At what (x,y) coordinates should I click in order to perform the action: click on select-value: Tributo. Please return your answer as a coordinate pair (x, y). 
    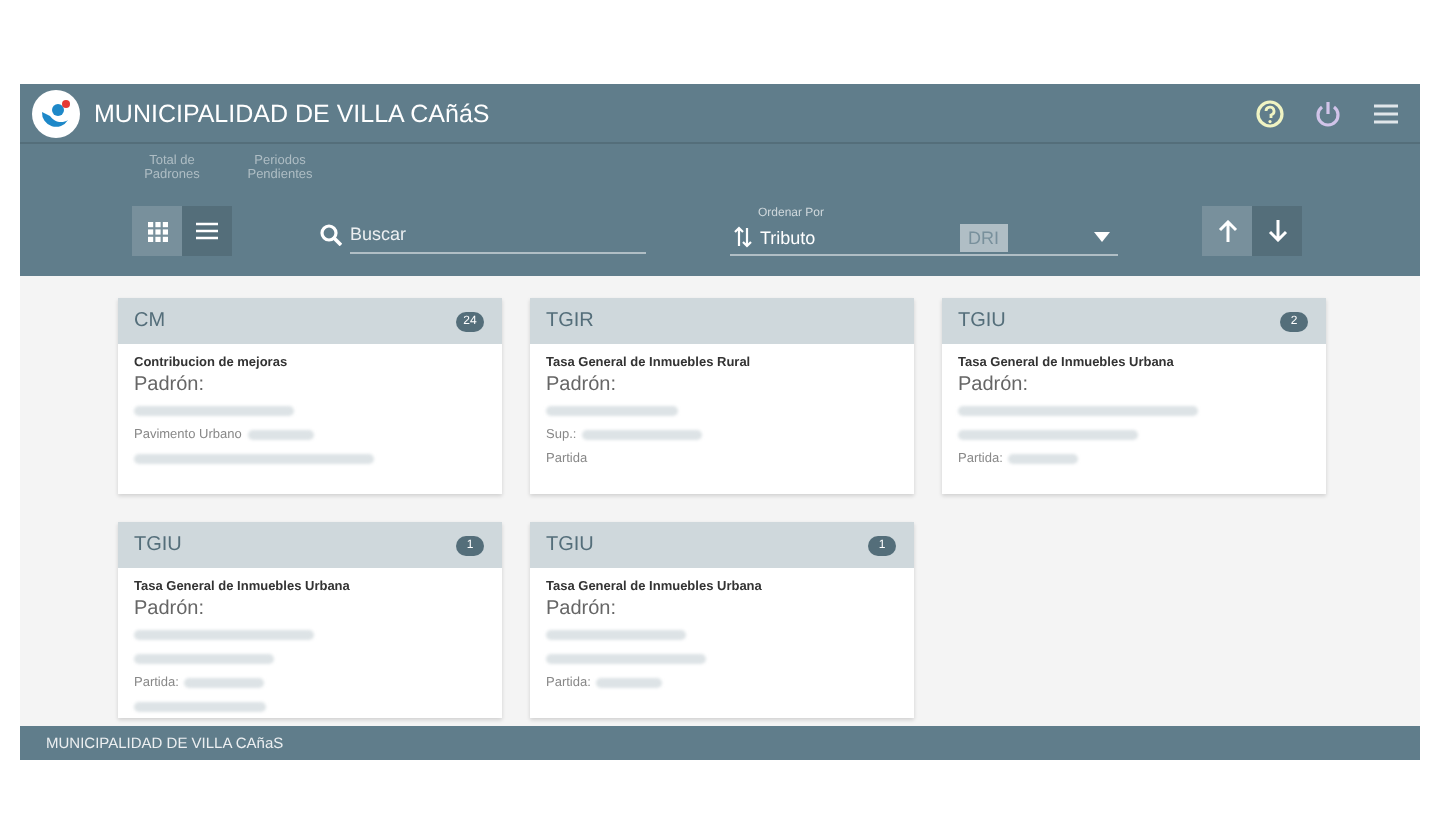
    Looking at the image, I should click on (789, 237).